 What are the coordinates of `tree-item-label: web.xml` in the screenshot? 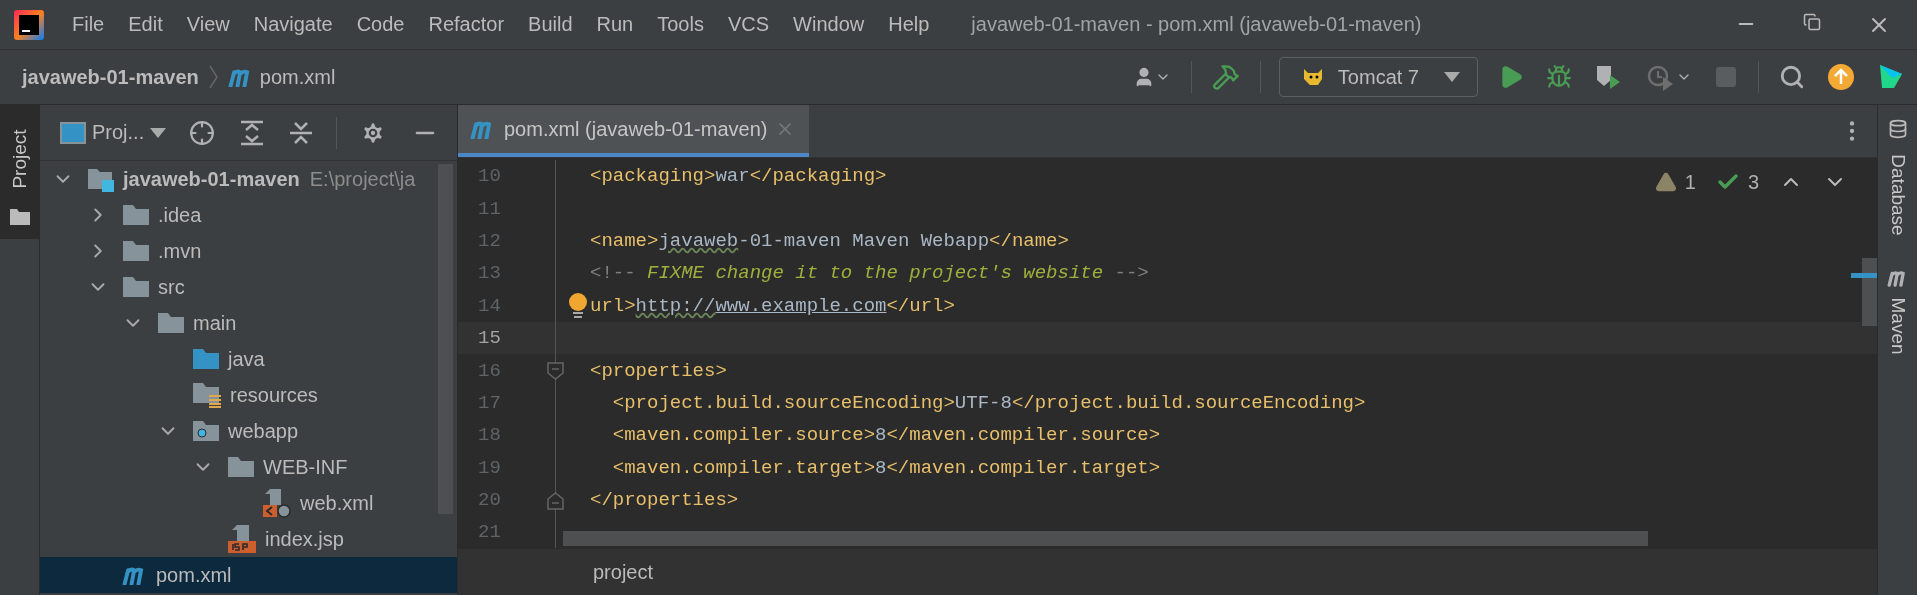 It's located at (337, 503).